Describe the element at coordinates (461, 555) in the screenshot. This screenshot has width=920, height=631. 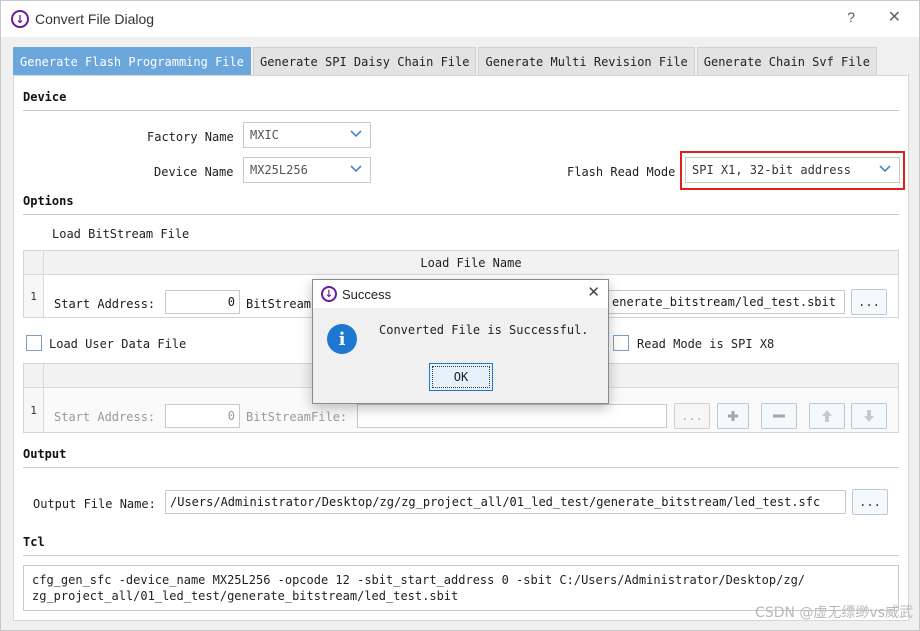
I see `tcl-divider` at that location.